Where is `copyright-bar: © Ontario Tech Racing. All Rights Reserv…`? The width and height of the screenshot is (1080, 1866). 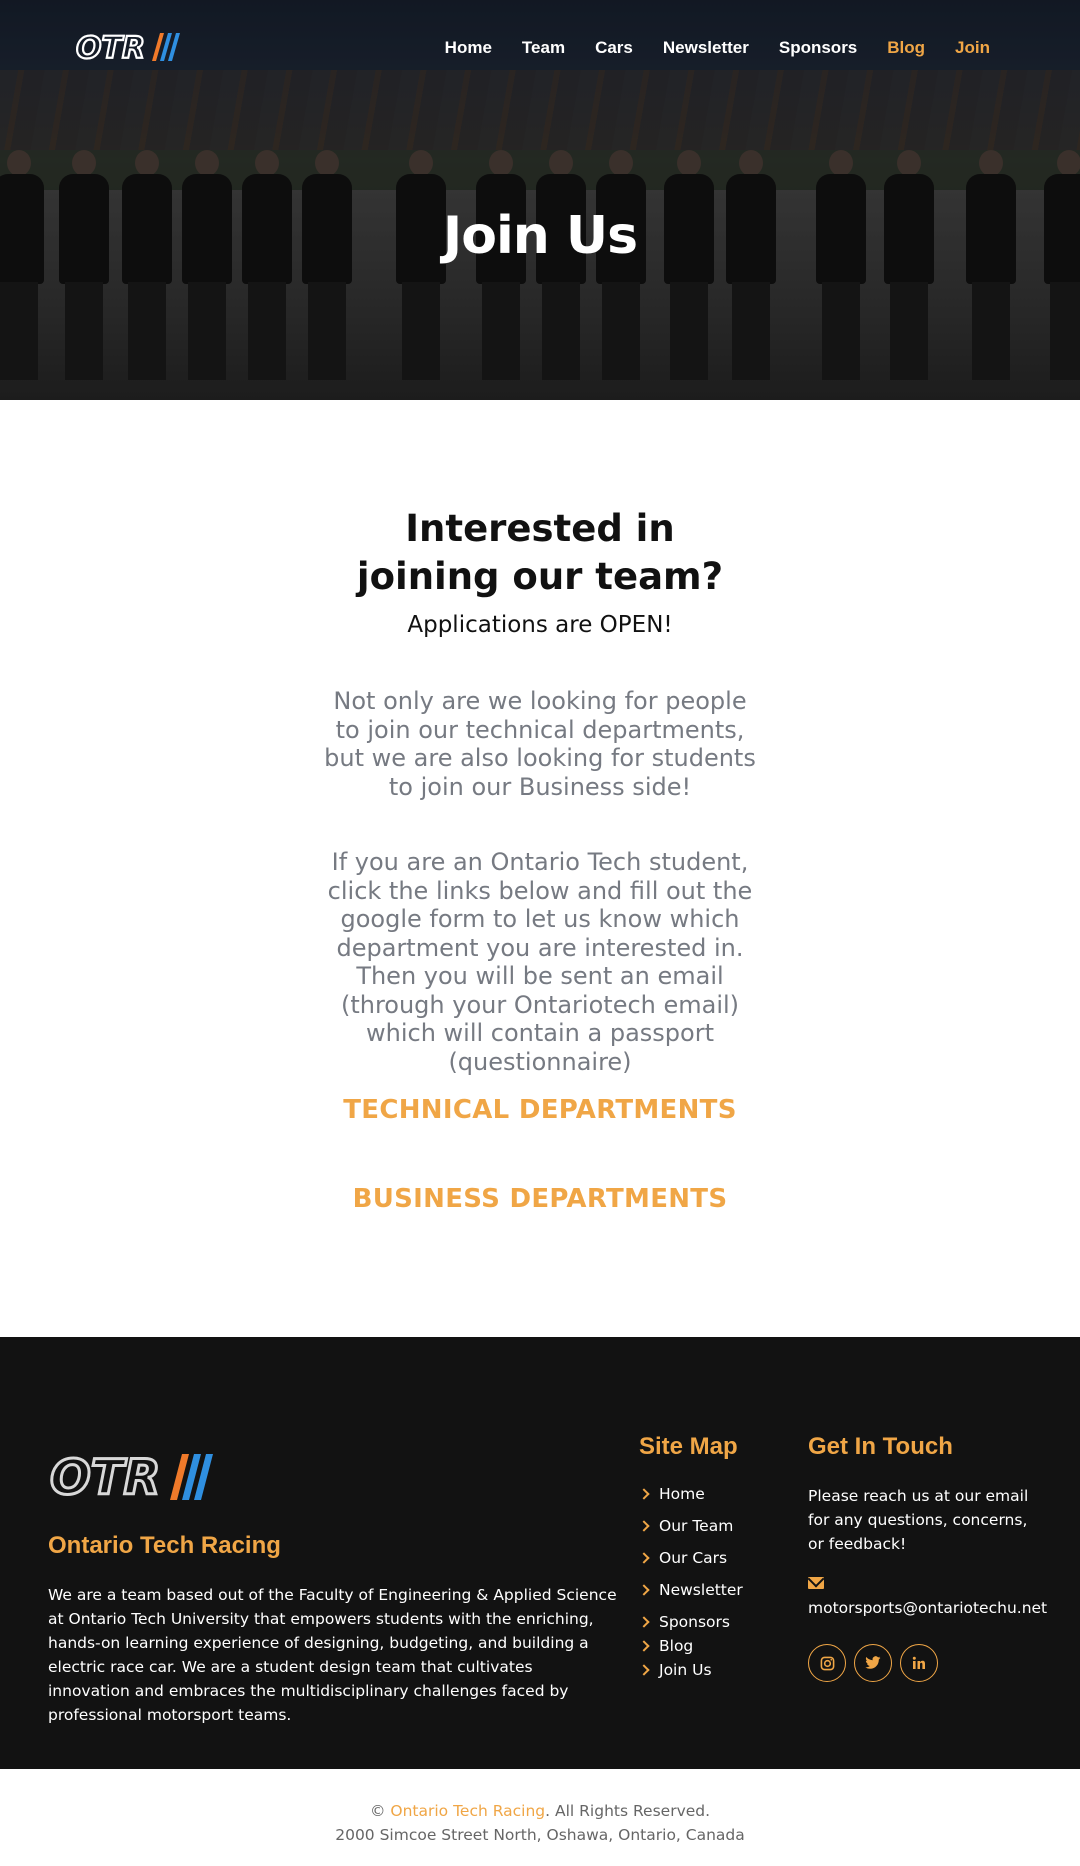
copyright-bar: © Ontario Tech Racing. All Rights Reserv… is located at coordinates (540, 1817).